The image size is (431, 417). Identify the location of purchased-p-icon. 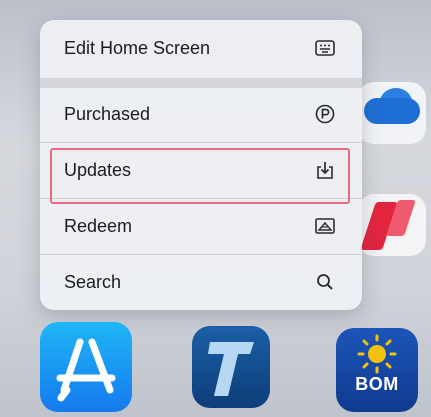
(325, 114).